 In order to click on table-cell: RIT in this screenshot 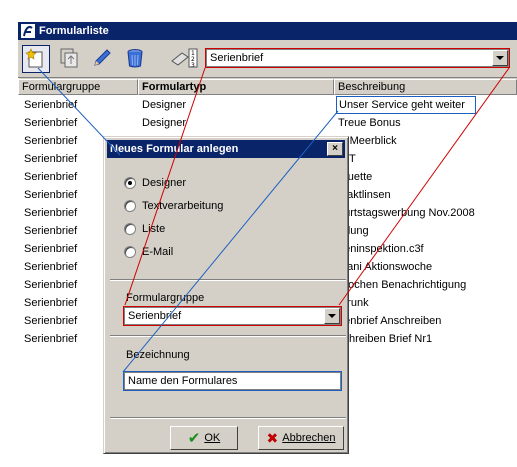, I will do `click(425, 159)`.